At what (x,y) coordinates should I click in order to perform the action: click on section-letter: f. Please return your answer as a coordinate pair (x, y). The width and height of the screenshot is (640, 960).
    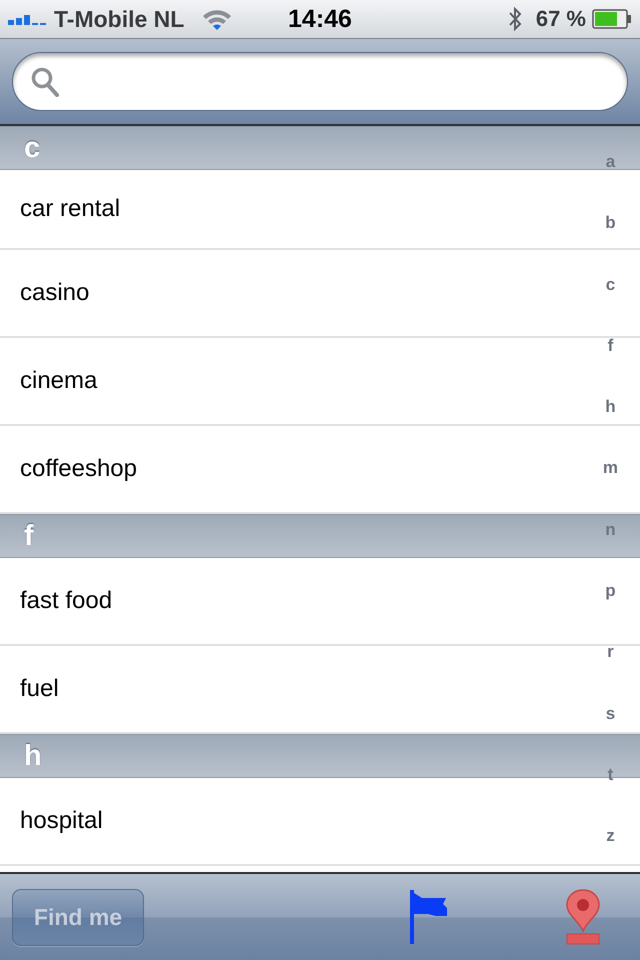
    Looking at the image, I should click on (29, 536).